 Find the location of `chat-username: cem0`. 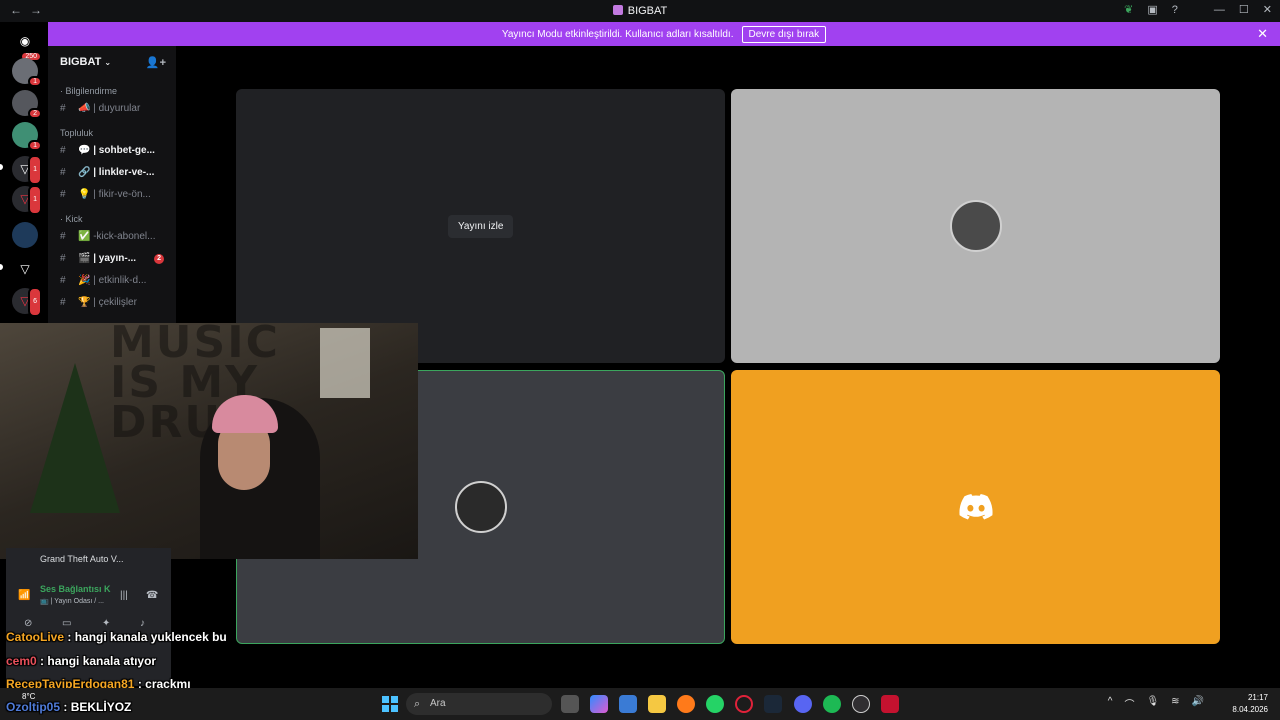

chat-username: cem0 is located at coordinates (21, 661).